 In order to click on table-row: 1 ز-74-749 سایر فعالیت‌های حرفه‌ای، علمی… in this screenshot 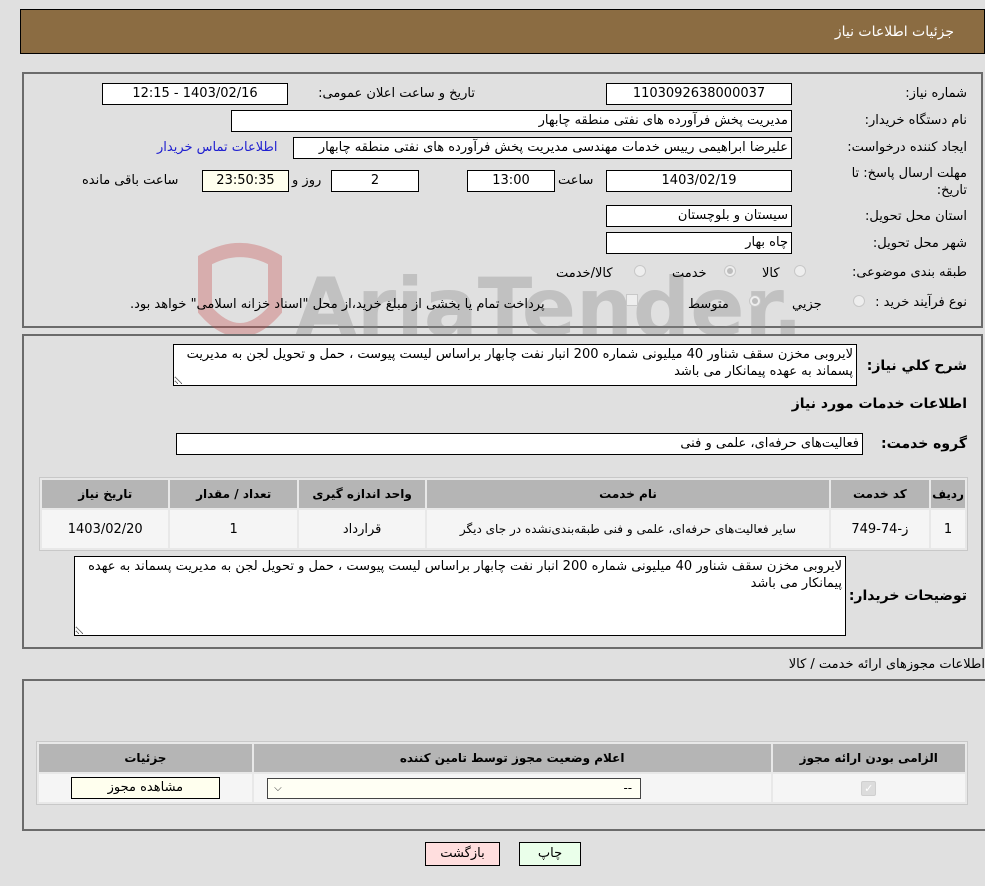, I will do `click(503, 529)`.